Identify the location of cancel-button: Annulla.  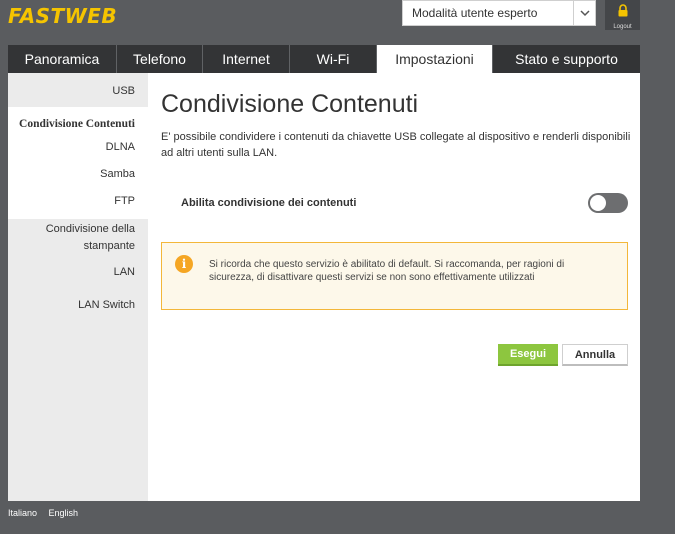
(595, 355).